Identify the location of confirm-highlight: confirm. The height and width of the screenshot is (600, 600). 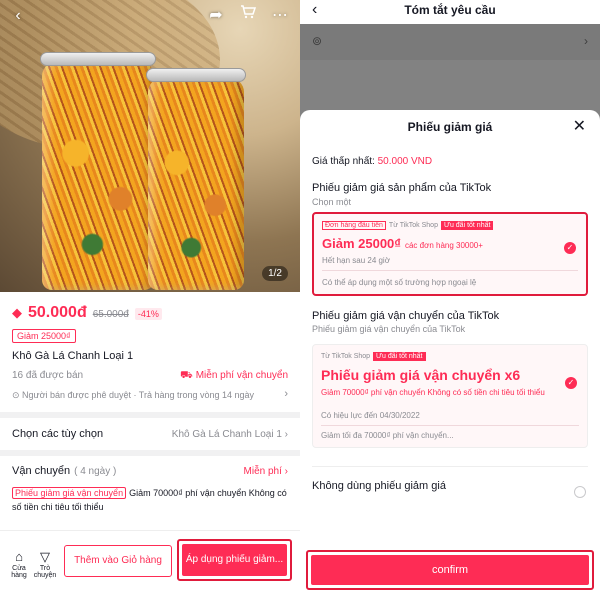
(450, 570).